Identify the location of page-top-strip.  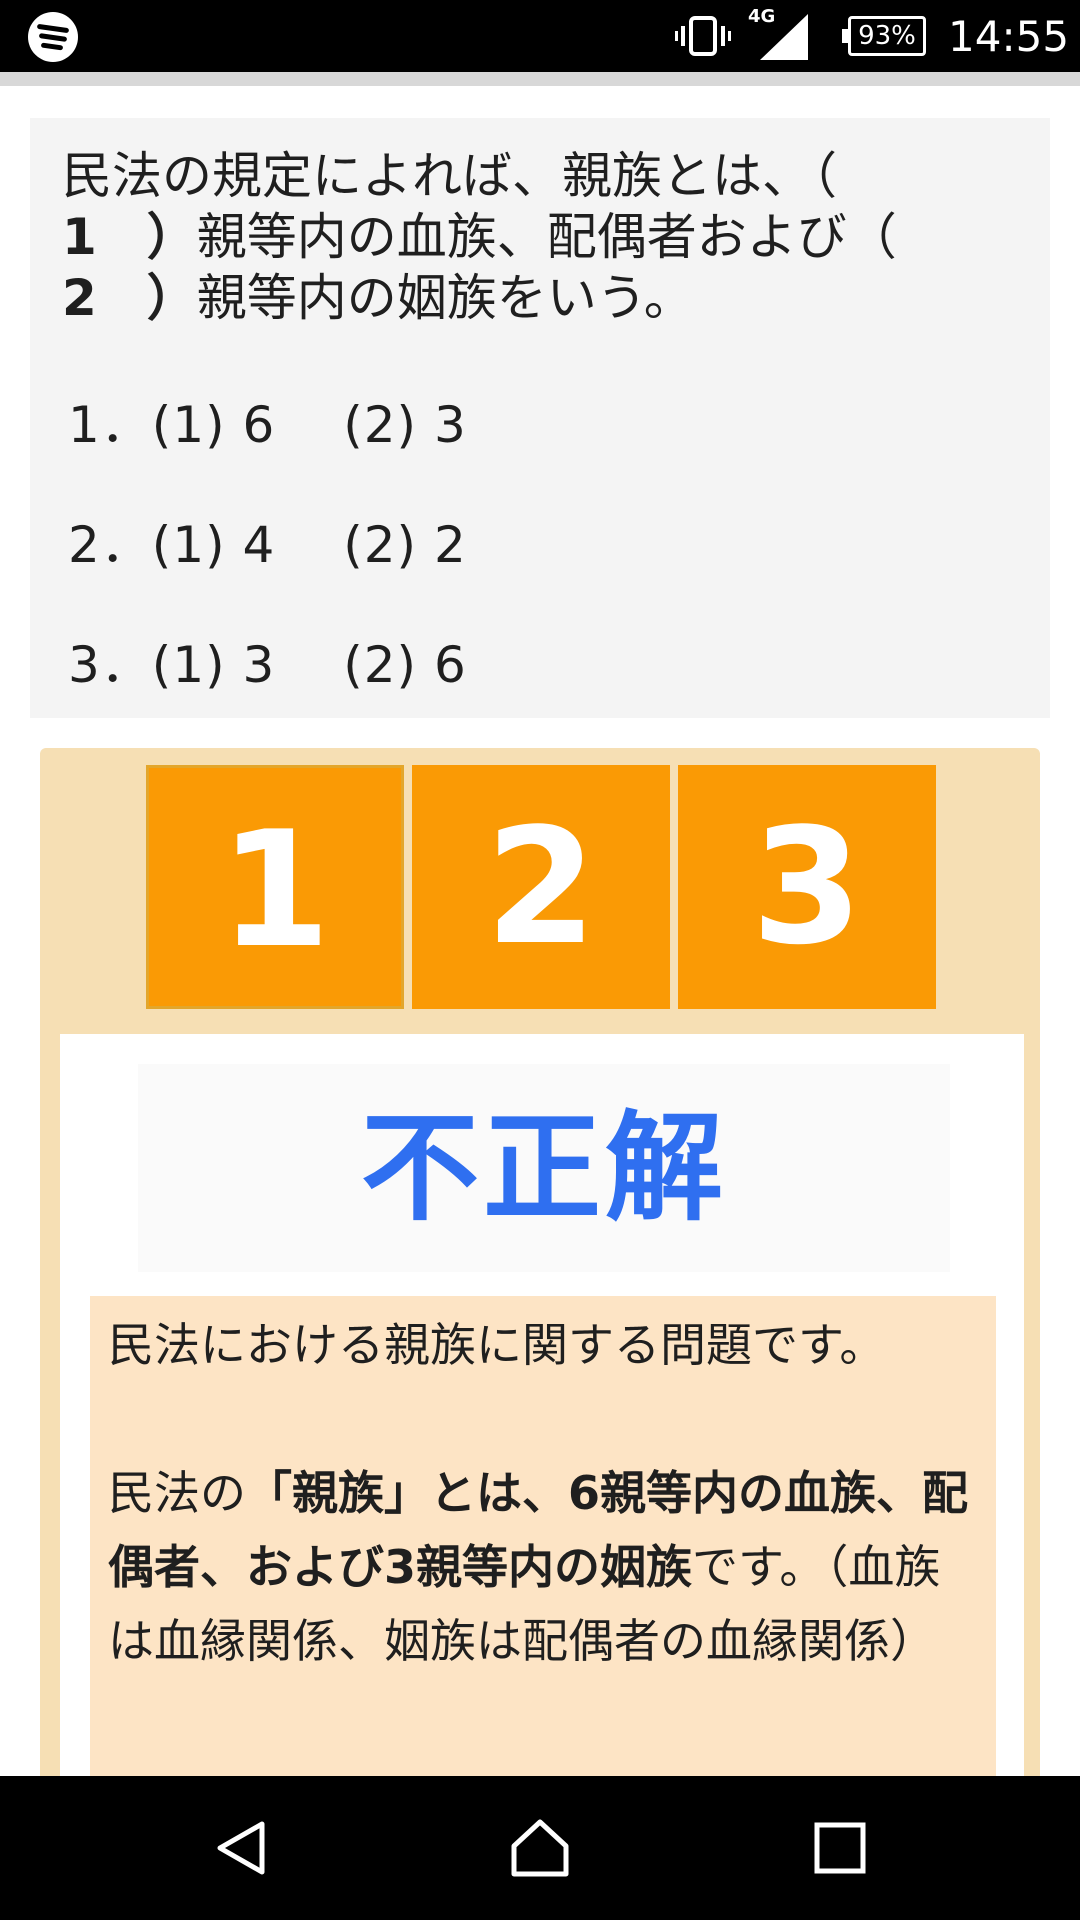
(540, 79).